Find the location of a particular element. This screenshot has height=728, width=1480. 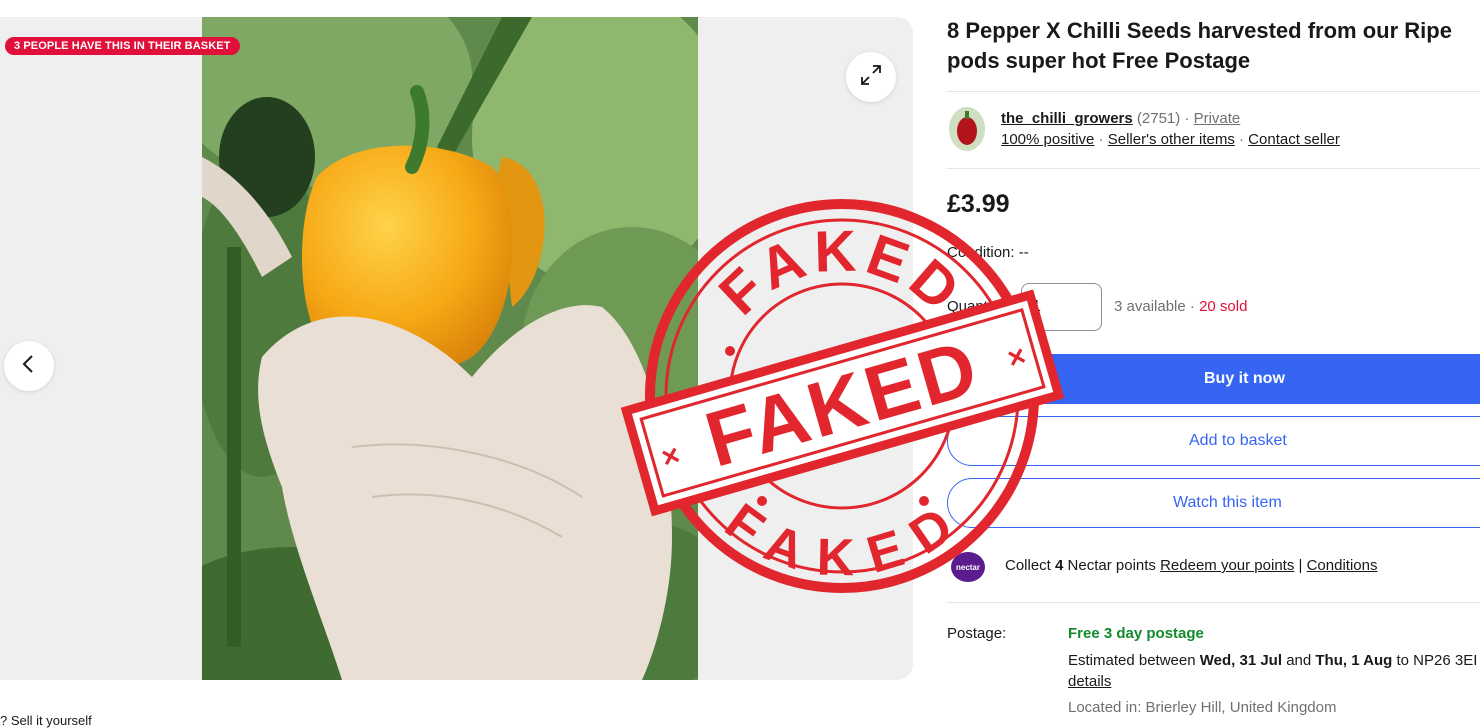

contact-seller-link: Contact seller is located at coordinates (1294, 139).